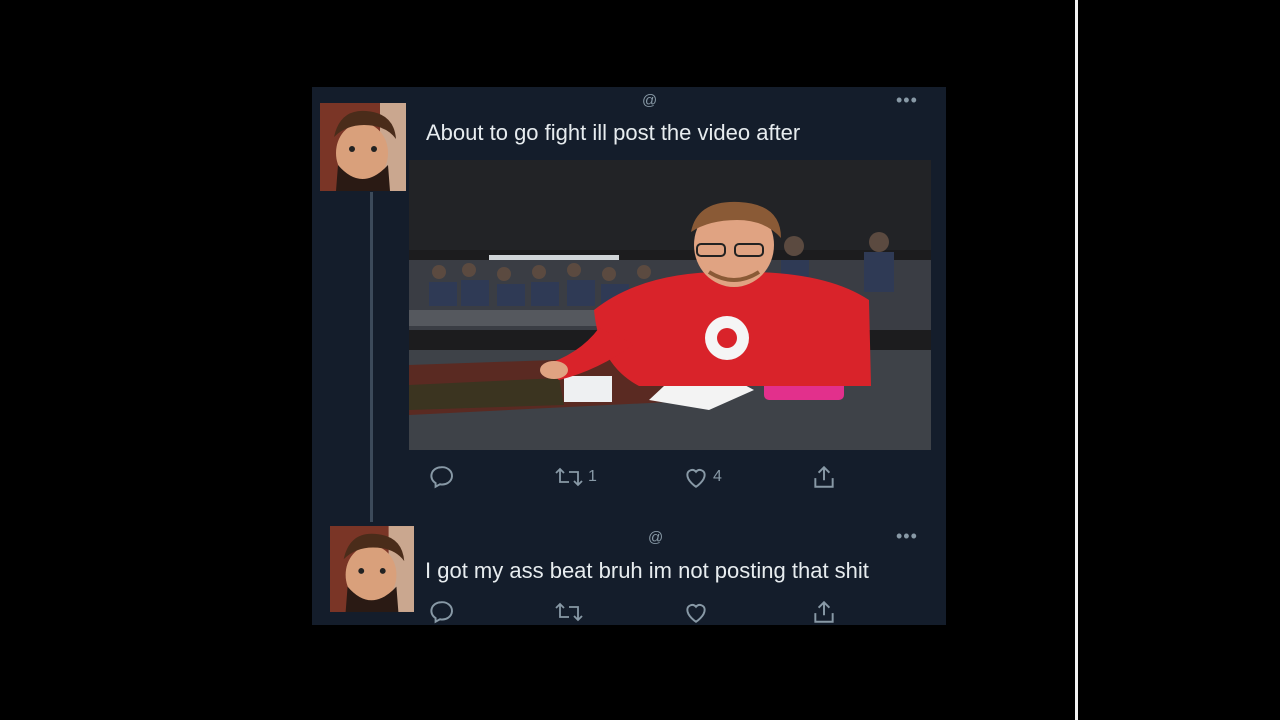 The width and height of the screenshot is (1280, 720). I want to click on like-button: 4, so click(702, 477).